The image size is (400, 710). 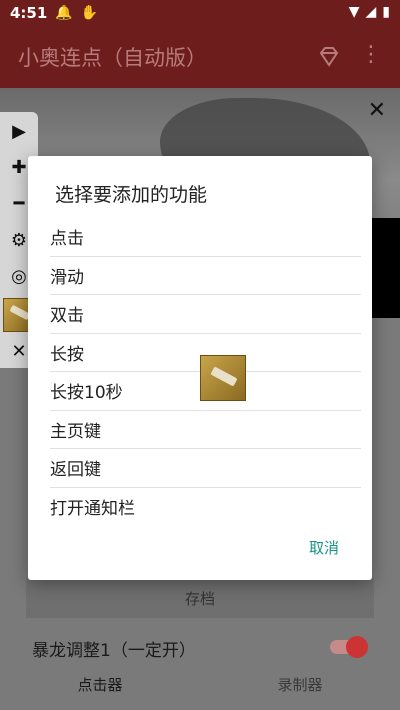 I want to click on touch-gesture-icon: ✋, so click(x=89, y=13).